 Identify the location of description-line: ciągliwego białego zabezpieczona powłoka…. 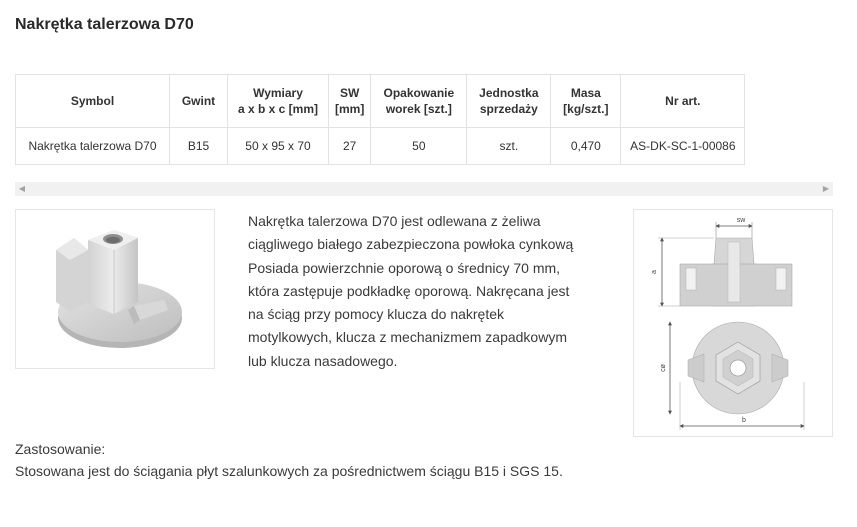
(411, 244).